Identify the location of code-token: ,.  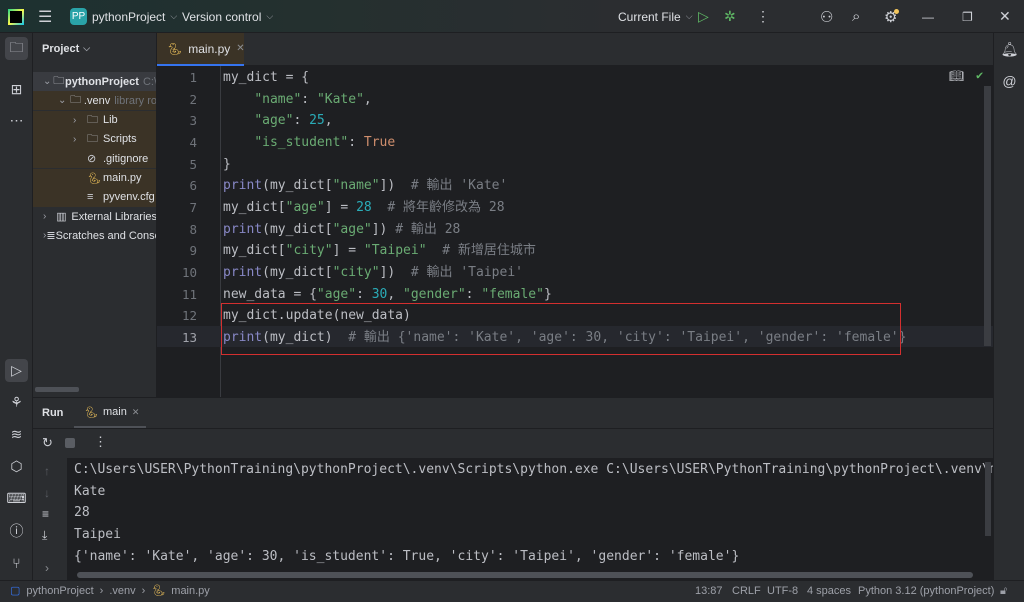
(328, 121).